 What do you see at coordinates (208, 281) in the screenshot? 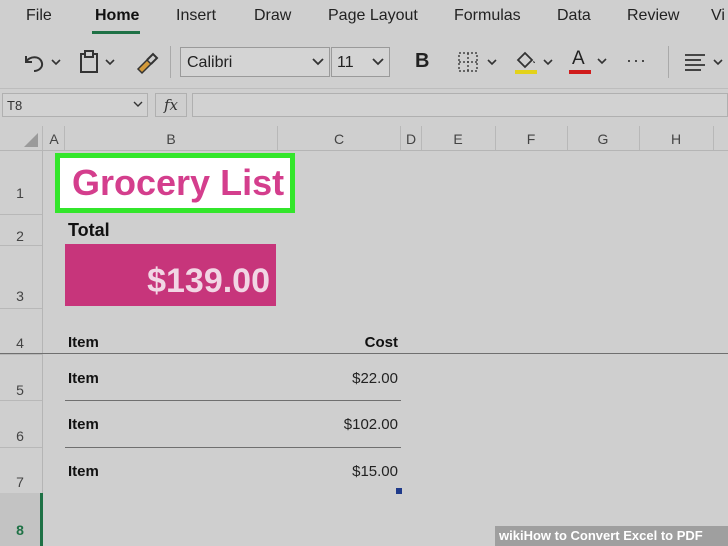
I see `total-value: $139.00` at bounding box center [208, 281].